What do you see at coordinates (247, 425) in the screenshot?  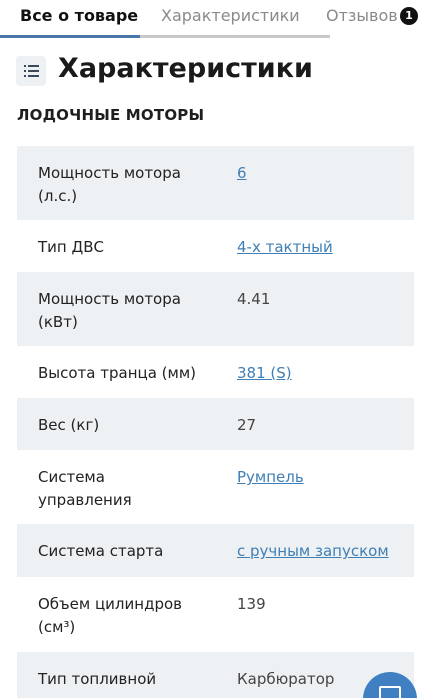 I see `spec-value: 27` at bounding box center [247, 425].